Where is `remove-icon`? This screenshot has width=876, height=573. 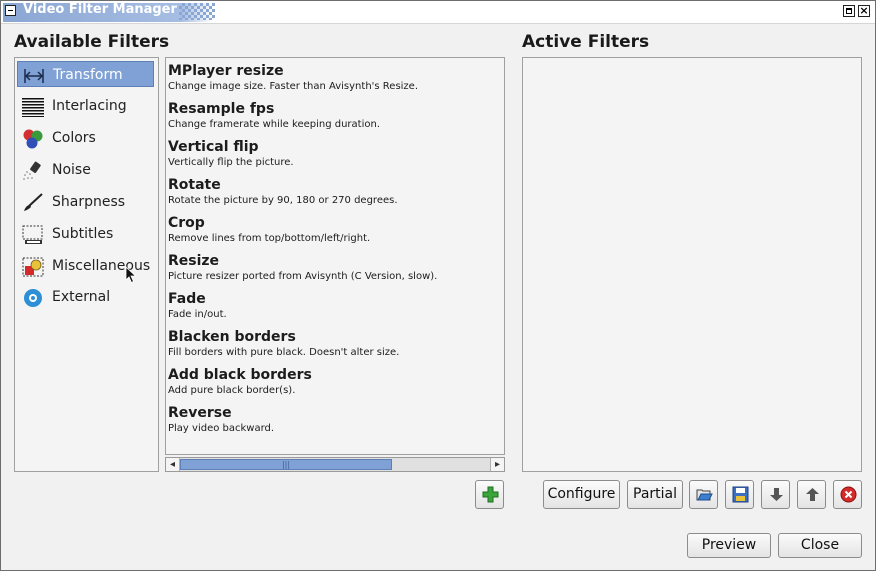
remove-icon is located at coordinates (848, 494).